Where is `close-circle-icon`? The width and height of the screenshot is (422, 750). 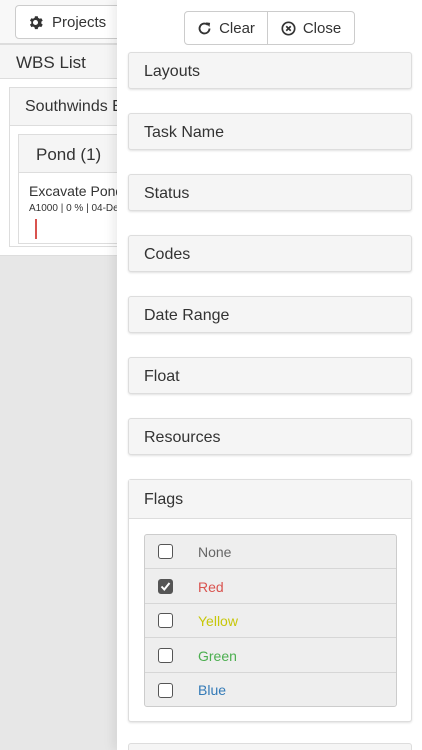
close-circle-icon is located at coordinates (288, 28).